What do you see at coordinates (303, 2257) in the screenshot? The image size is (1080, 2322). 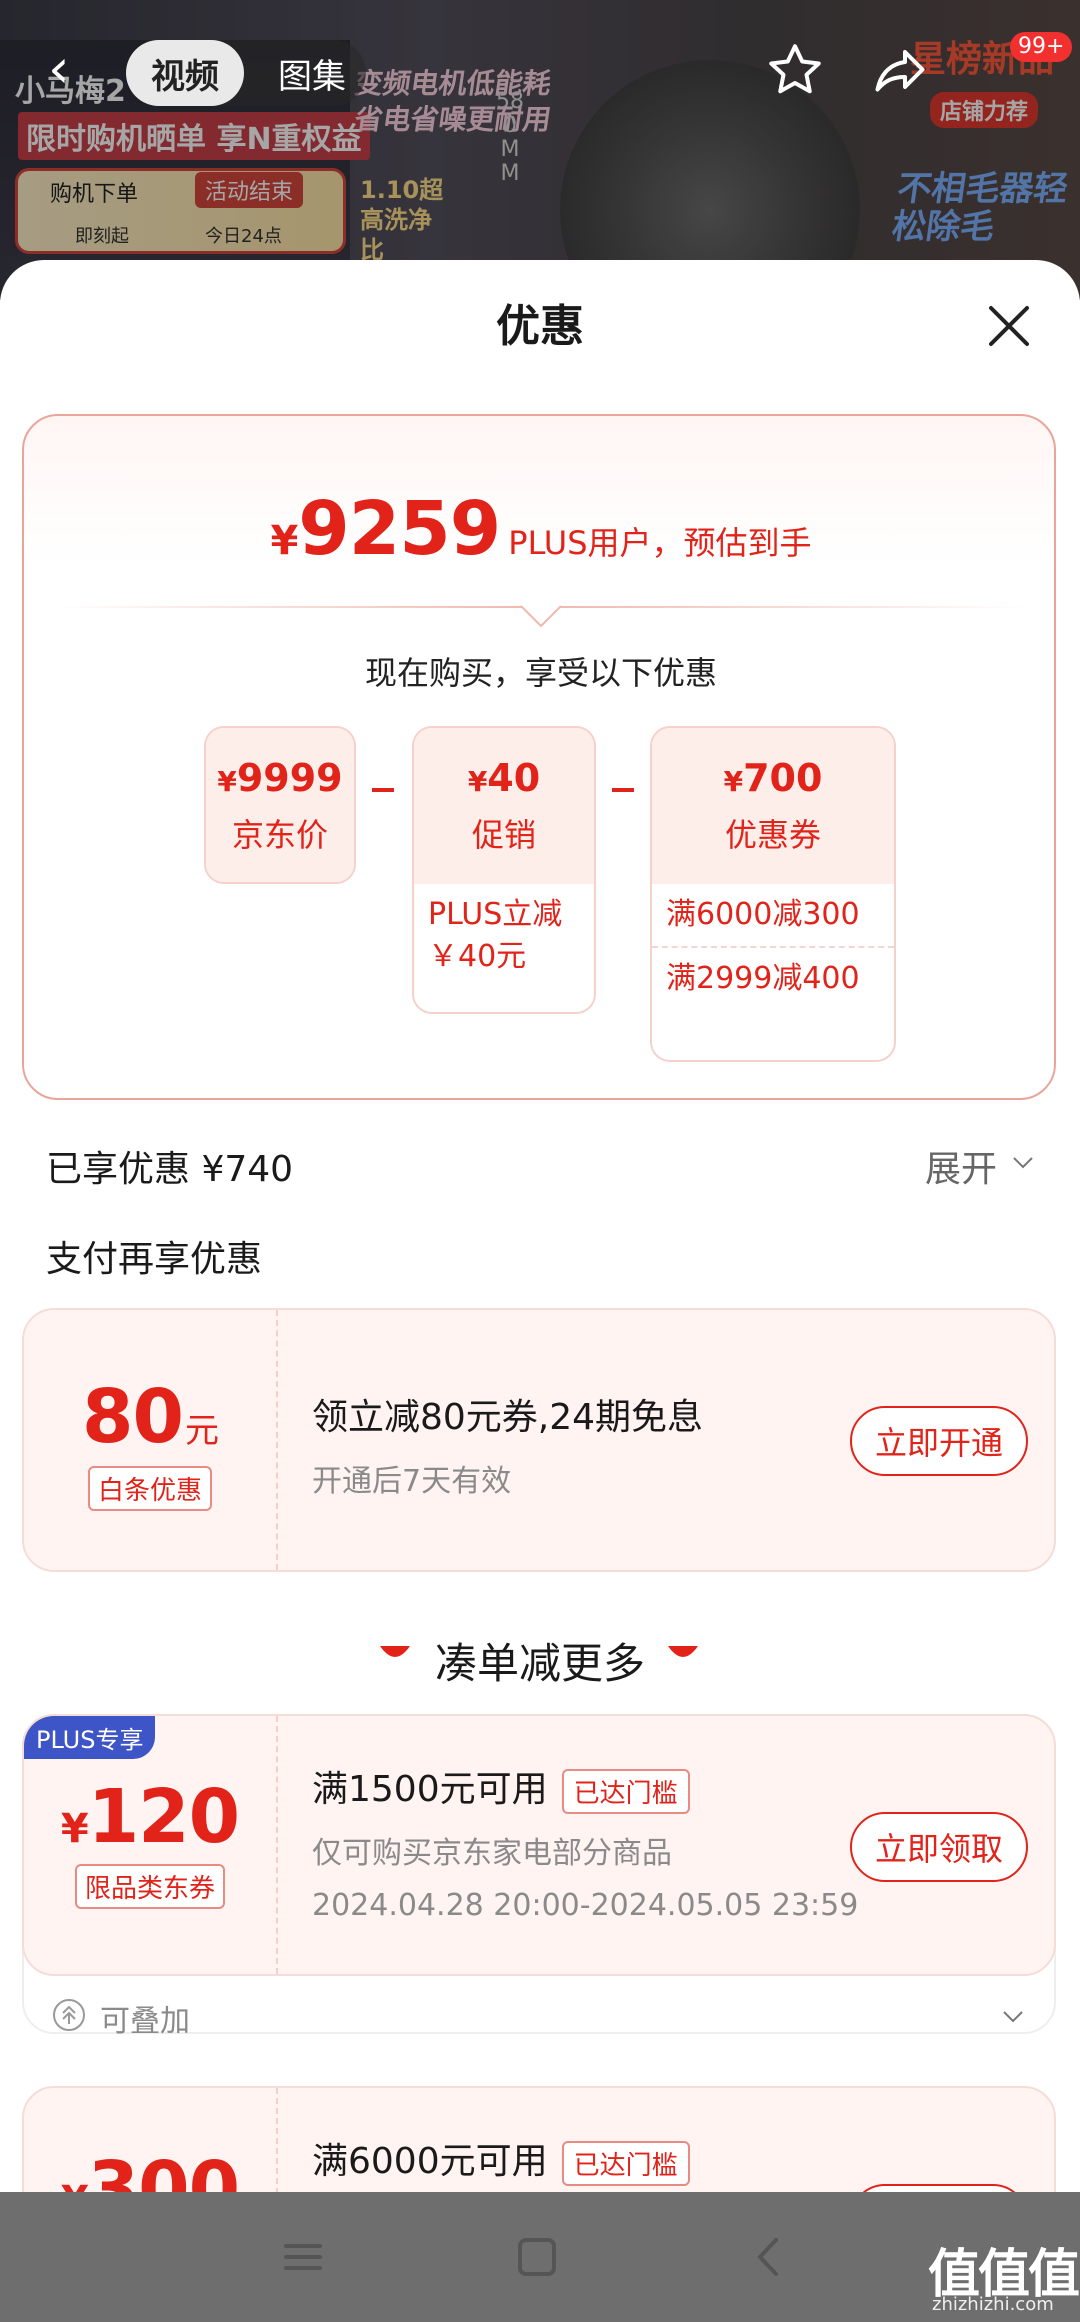 I see `menu-icon` at bounding box center [303, 2257].